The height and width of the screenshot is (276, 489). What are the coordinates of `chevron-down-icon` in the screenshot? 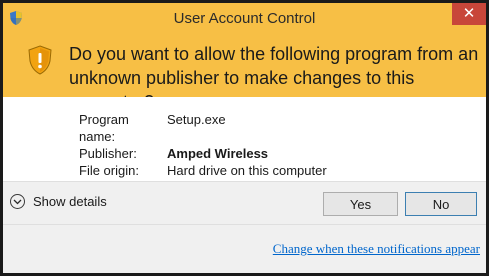 It's located at (17, 201).